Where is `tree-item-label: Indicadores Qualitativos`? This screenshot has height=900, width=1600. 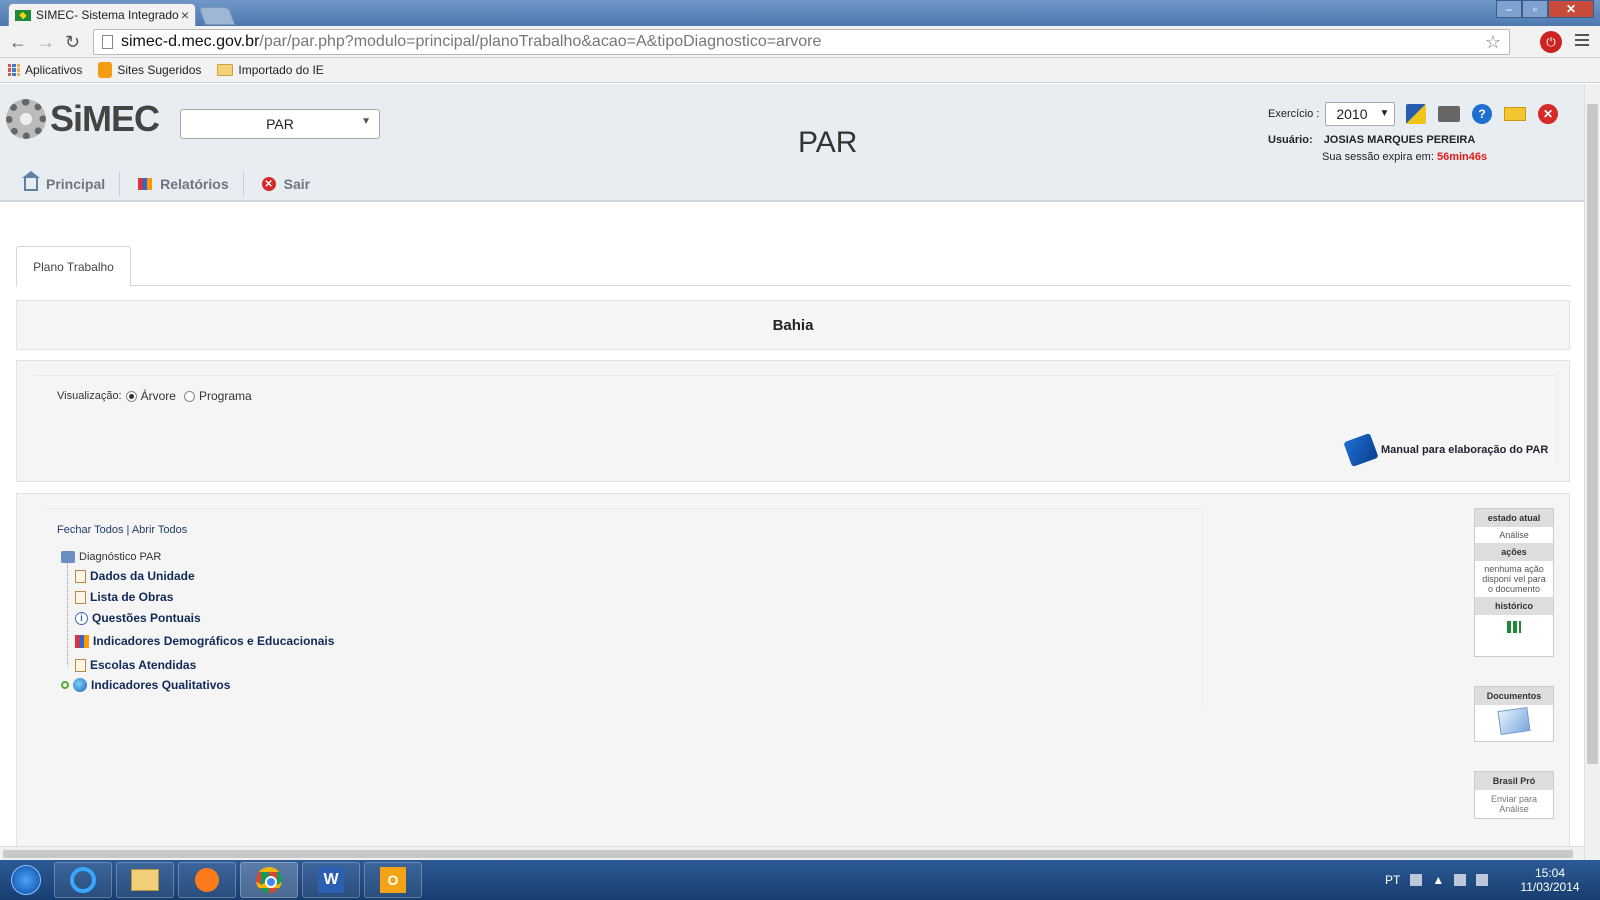 tree-item-label: Indicadores Qualitativos is located at coordinates (161, 685).